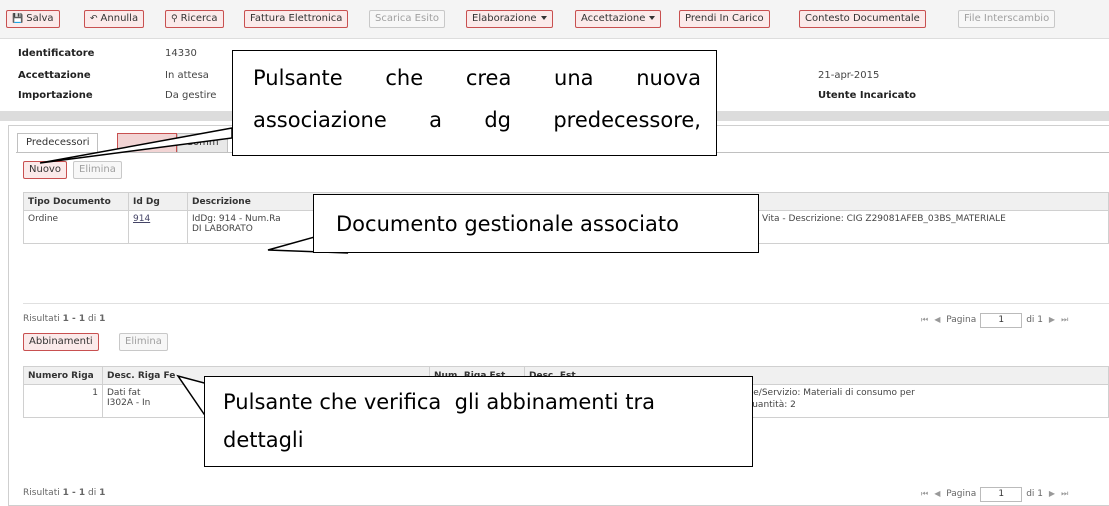 This screenshot has height=506, width=1109. I want to click on callout-associated-document: Documento gestionale associato, so click(536, 223).